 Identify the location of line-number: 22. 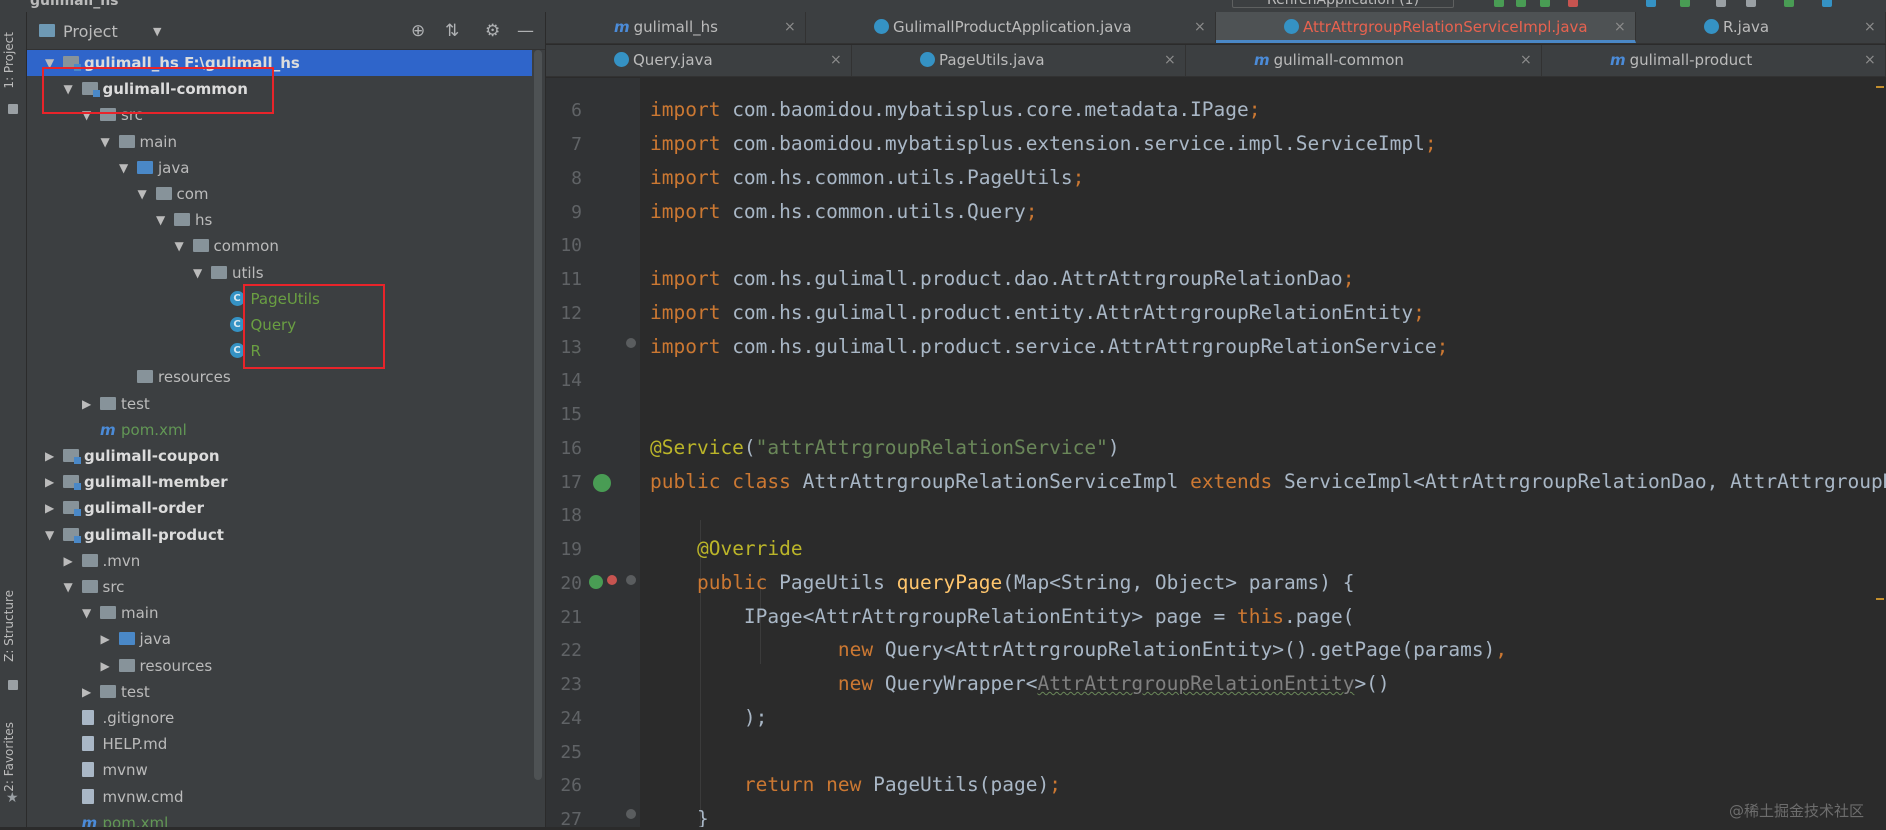
(571, 650).